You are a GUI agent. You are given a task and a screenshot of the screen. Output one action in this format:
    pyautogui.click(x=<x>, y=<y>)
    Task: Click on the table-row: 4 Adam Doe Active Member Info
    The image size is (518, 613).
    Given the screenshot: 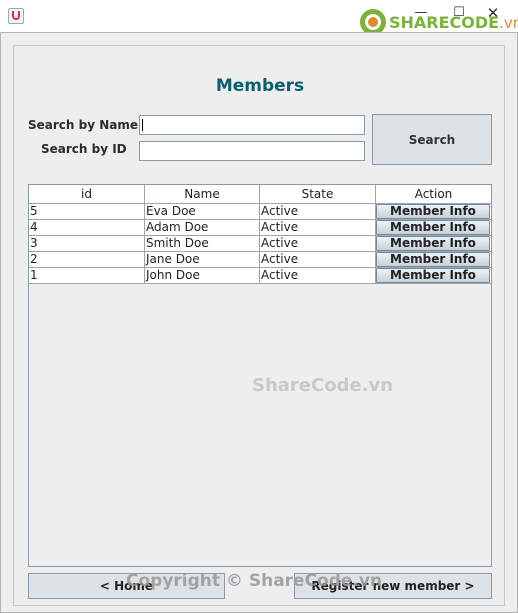 What is the action you would take?
    pyautogui.click(x=260, y=228)
    